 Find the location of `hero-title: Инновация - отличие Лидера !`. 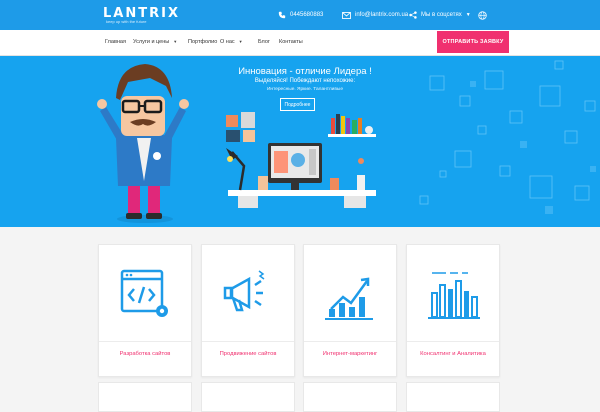

hero-title: Инновация - отличие Лидера ! is located at coordinates (305, 71).